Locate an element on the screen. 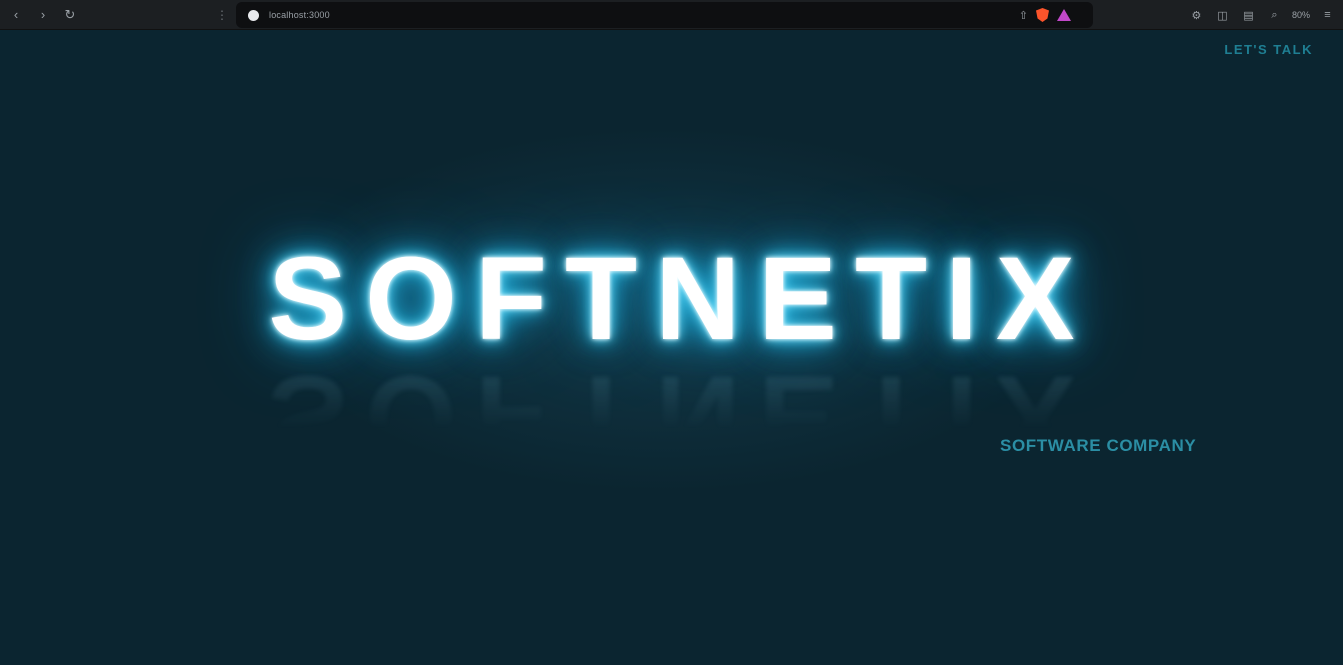 This screenshot has width=1343, height=665. brave-shields-icon is located at coordinates (1042, 15).